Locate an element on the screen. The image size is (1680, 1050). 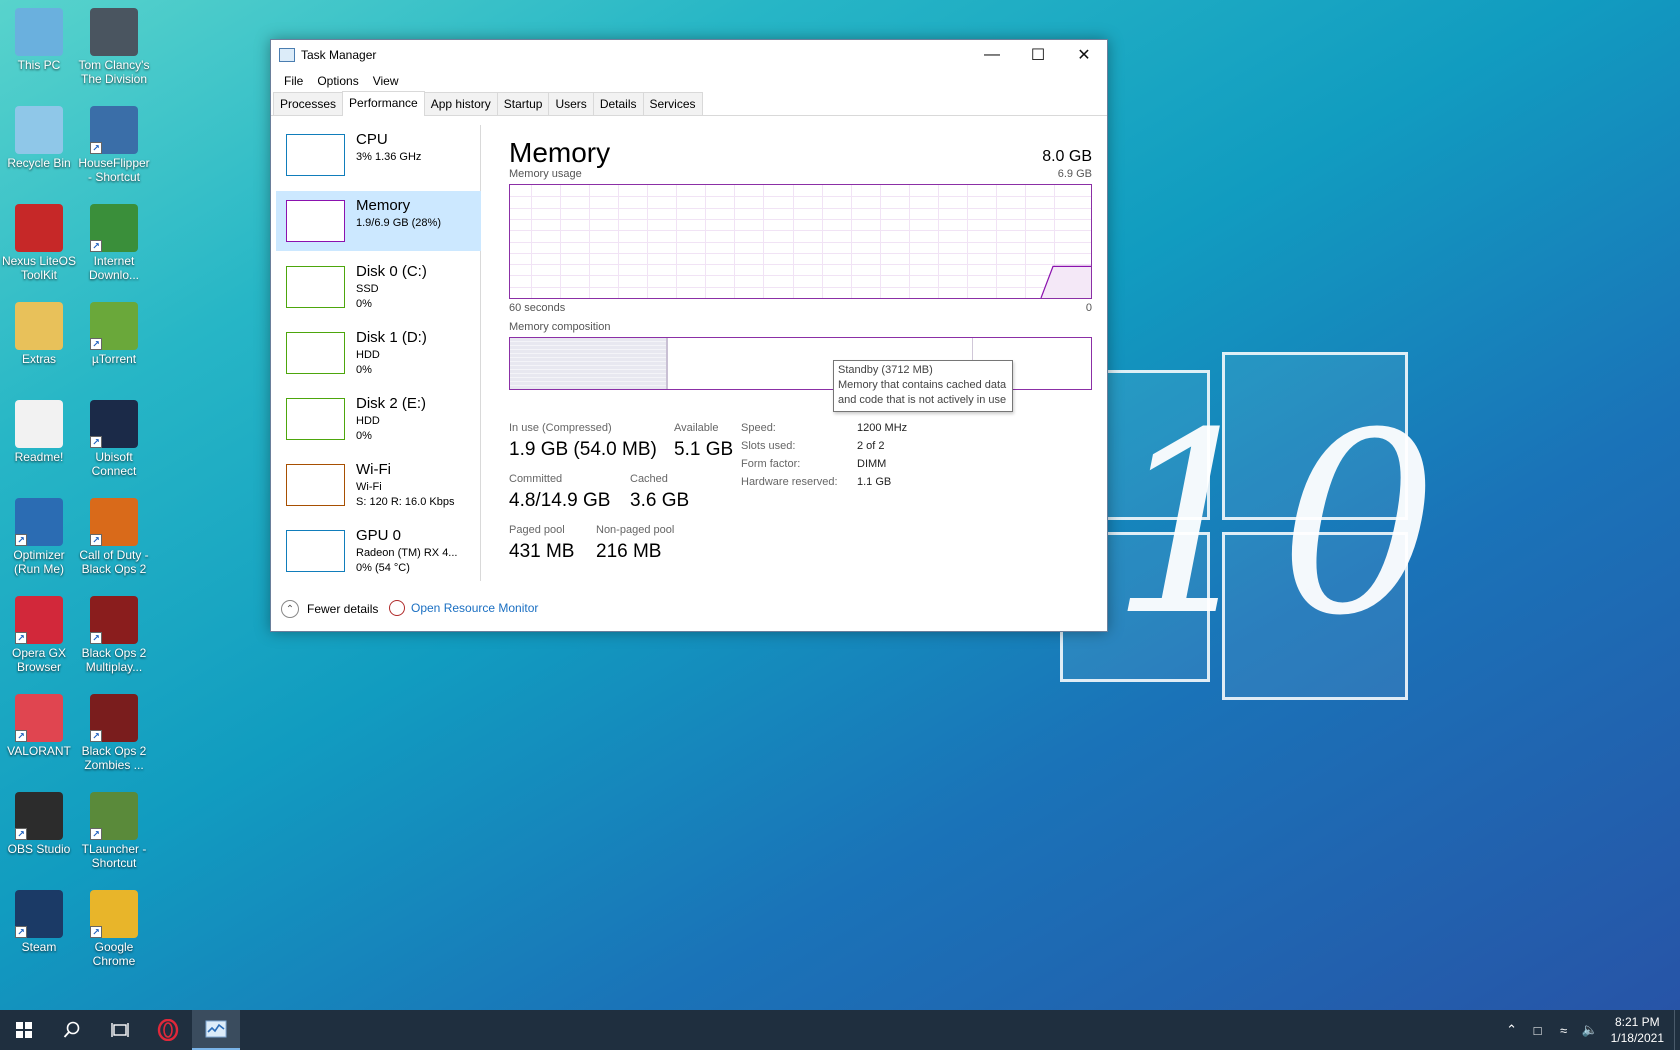
optimizer-icon: ↗ is located at coordinates (39, 522).